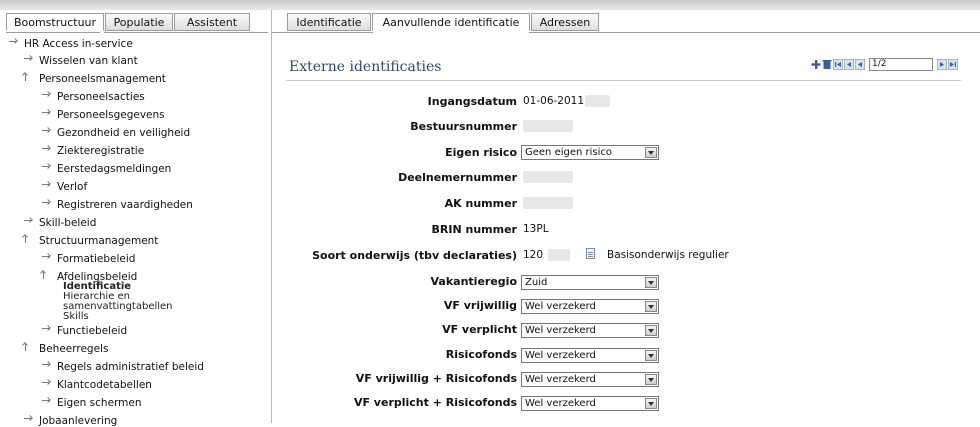 This screenshot has height=427, width=980. I want to click on tree-item-registreren: Registreren vaardigheden, so click(116, 205).